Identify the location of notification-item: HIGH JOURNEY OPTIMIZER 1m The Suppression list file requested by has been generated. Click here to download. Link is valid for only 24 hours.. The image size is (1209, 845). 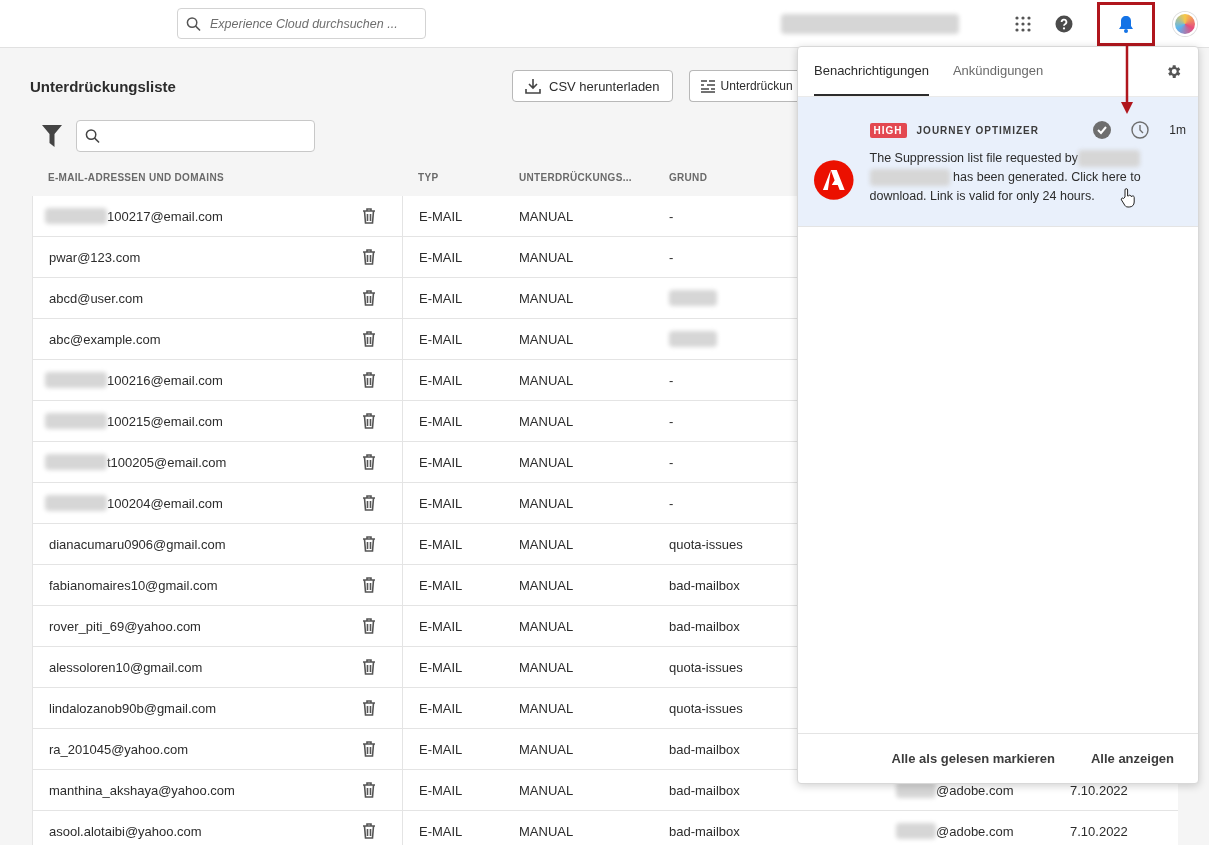
(998, 162).